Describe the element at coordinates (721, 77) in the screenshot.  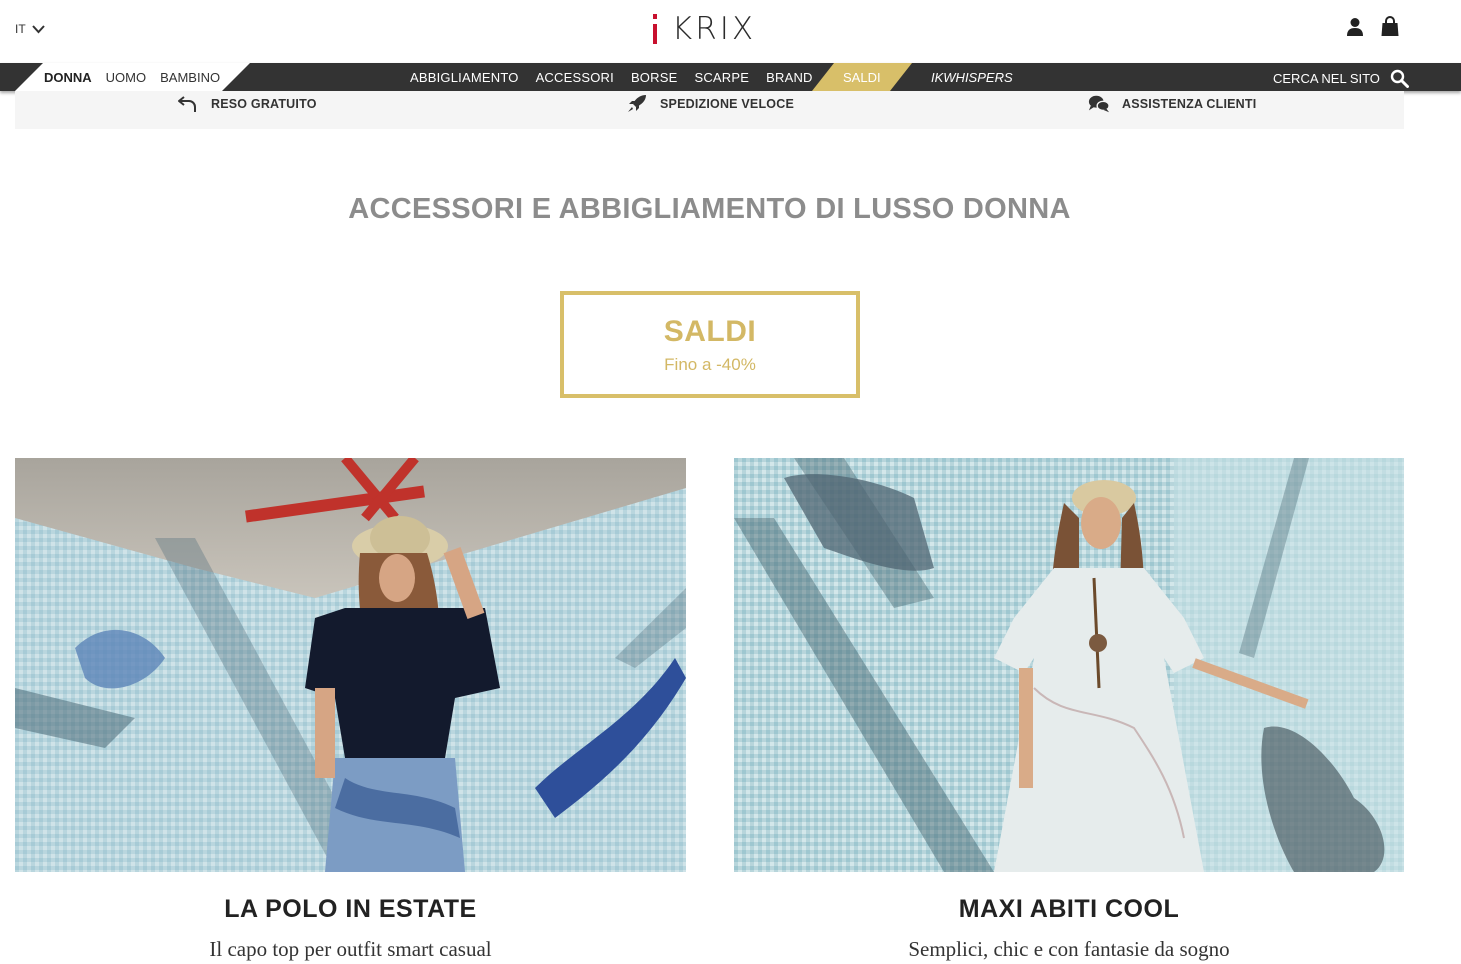
I see `menu-scarpe: SCARPE` at that location.